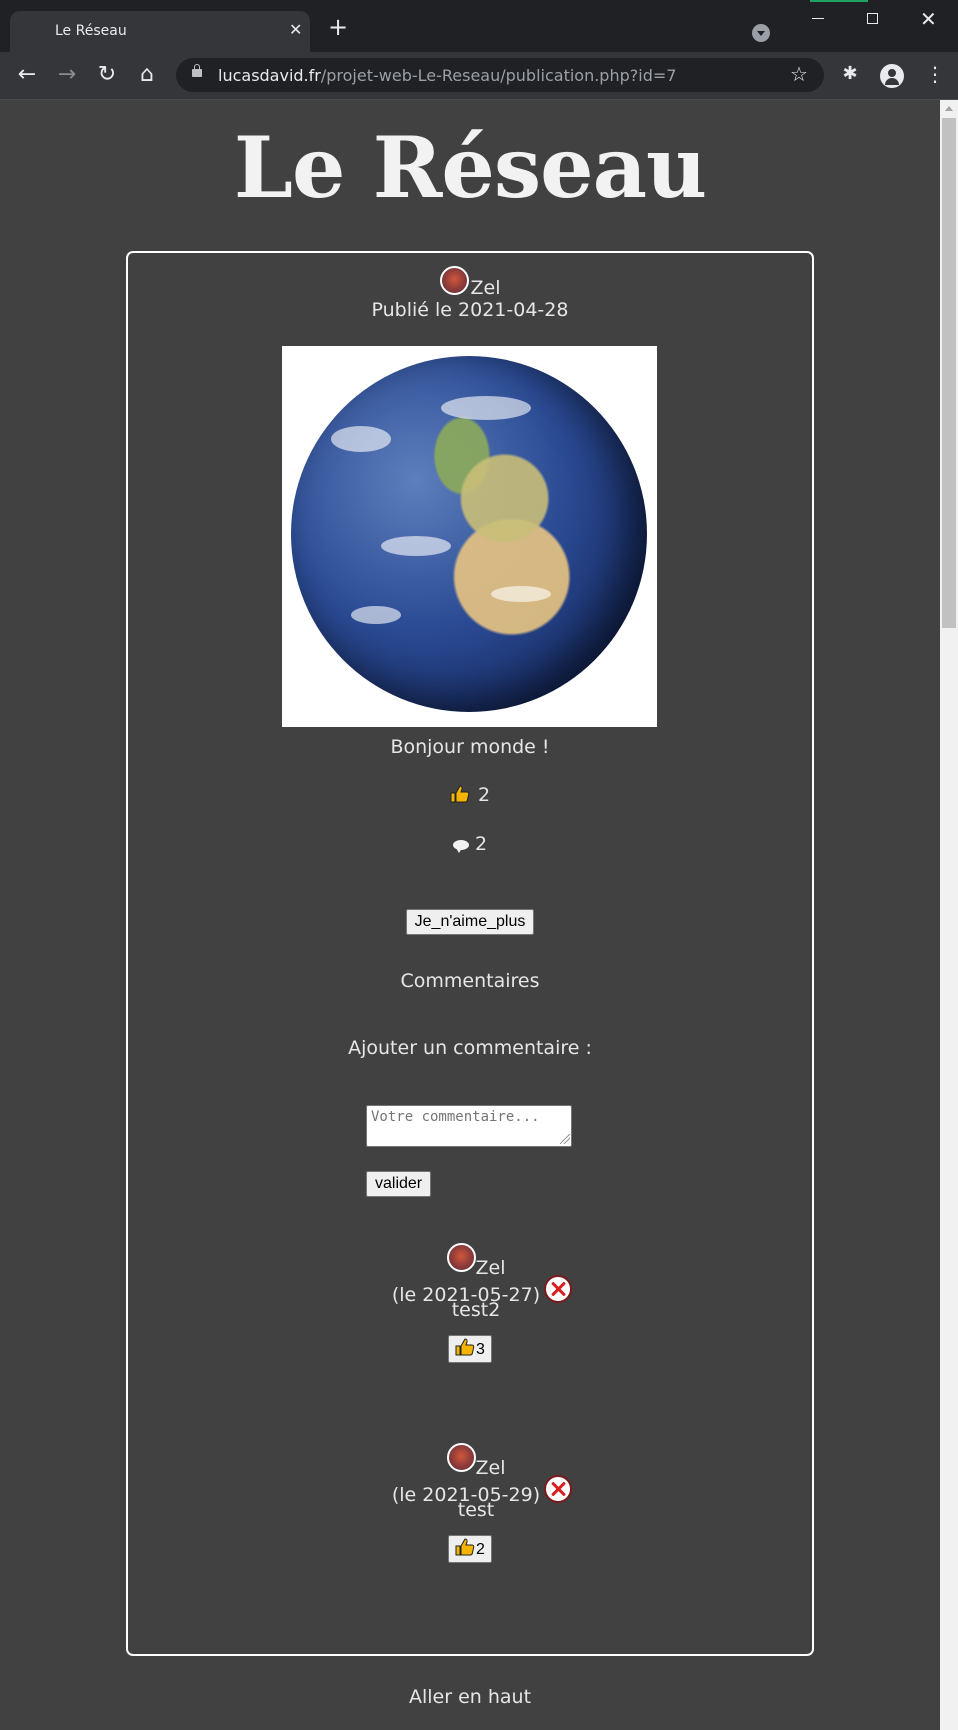 This screenshot has height=1730, width=958. Describe the element at coordinates (197, 70) in the screenshot. I see `lock-icon` at that location.